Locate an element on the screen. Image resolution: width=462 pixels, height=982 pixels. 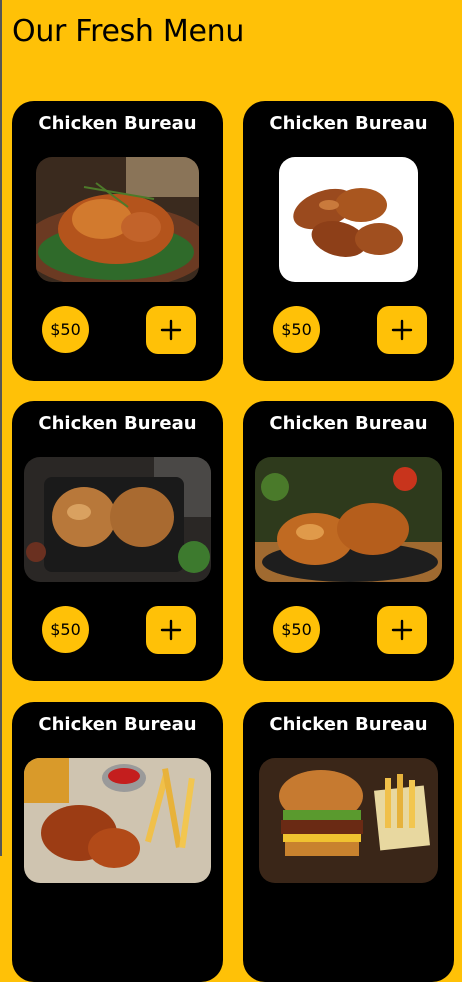
roast-quail-image is located at coordinates (348, 519).